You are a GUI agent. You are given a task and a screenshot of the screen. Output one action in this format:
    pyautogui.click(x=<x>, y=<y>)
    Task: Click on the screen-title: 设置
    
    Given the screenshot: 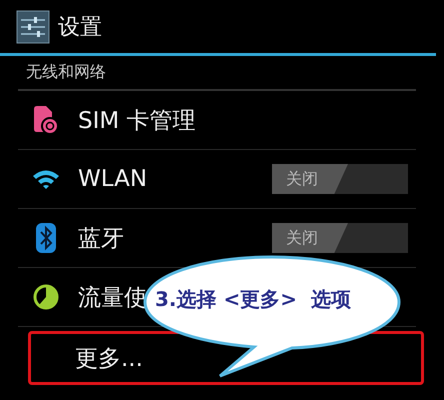 What is the action you would take?
    pyautogui.click(x=80, y=28)
    